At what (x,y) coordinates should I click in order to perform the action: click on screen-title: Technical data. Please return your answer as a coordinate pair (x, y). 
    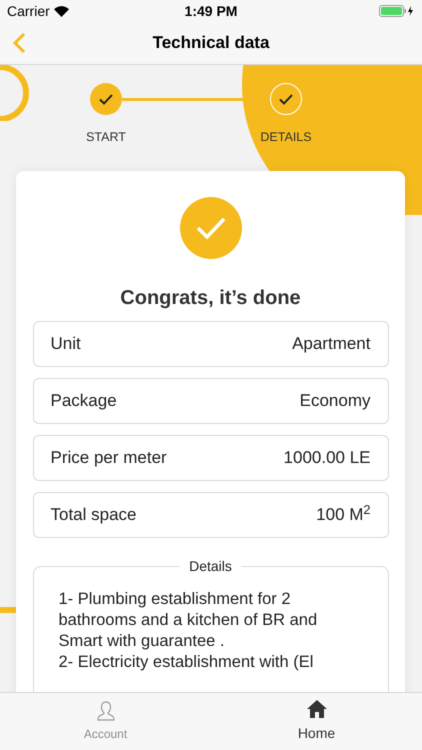
    Looking at the image, I should click on (211, 43).